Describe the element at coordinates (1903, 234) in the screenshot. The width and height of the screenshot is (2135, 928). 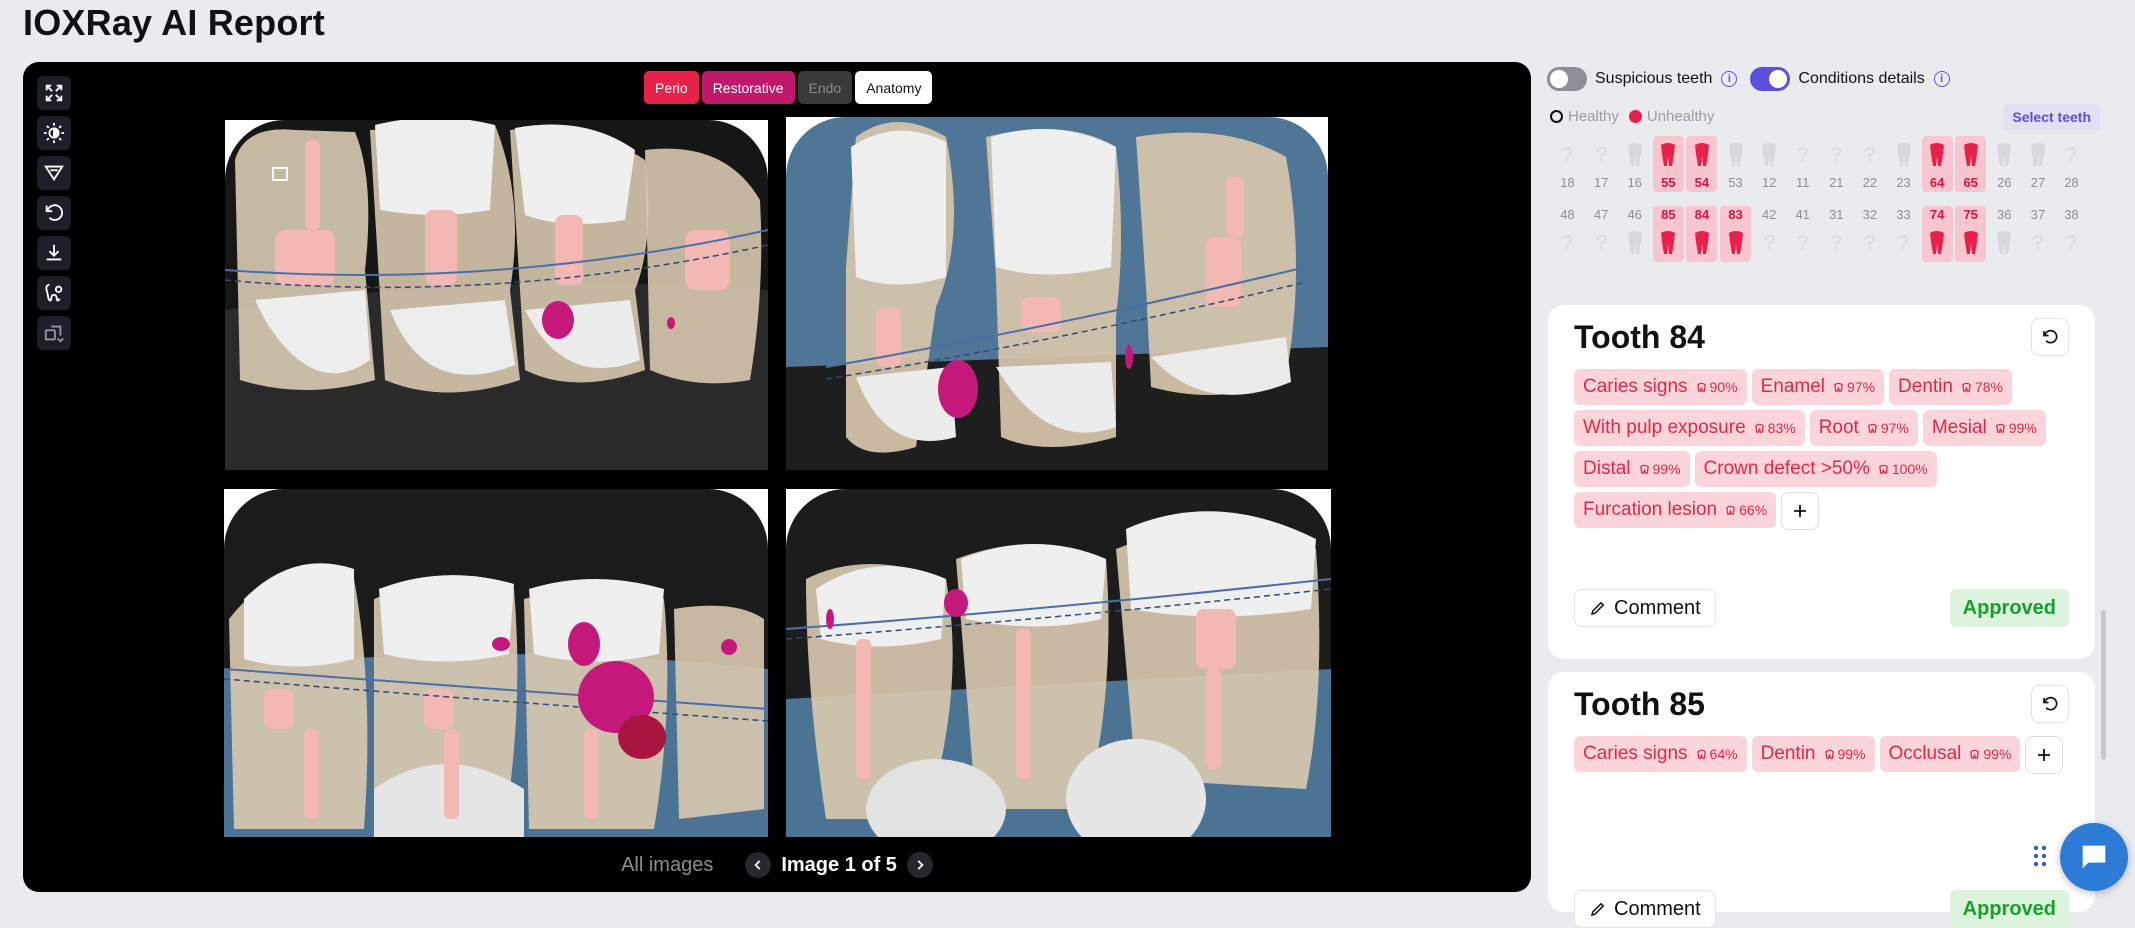
I see `tooth-33: 33?` at that location.